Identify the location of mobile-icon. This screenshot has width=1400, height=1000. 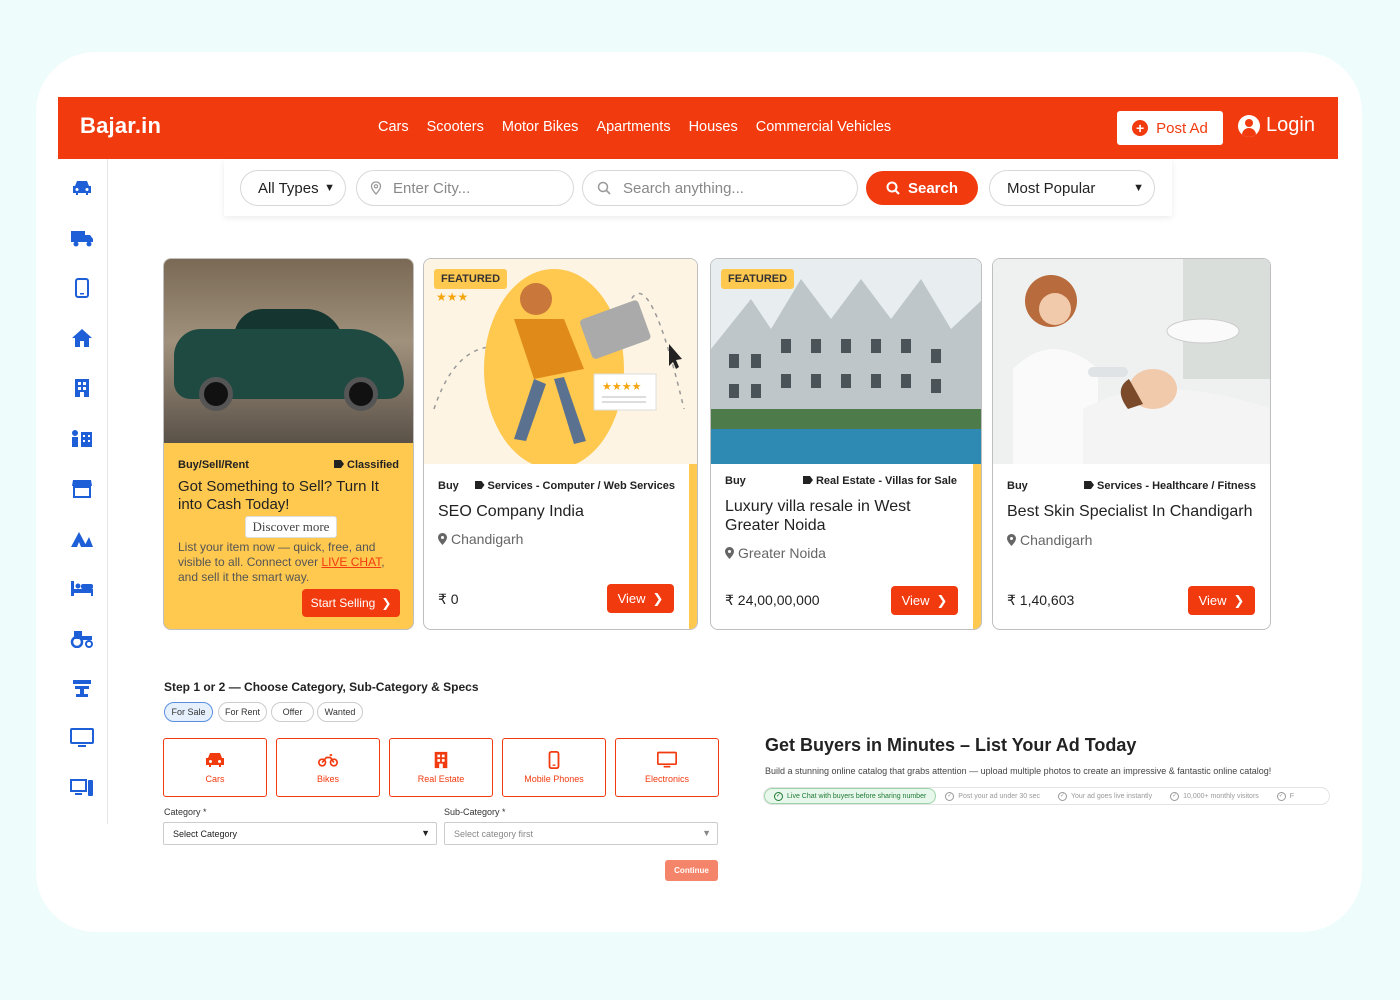
(82, 288).